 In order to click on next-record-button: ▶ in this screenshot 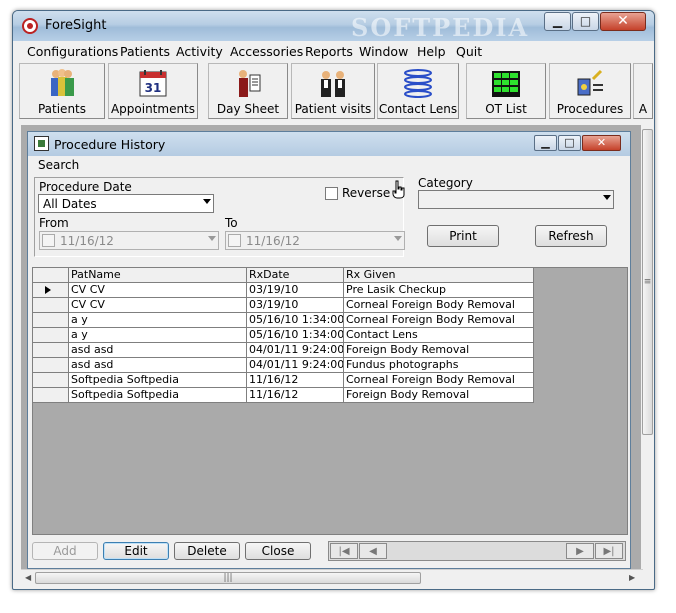, I will do `click(580, 551)`.